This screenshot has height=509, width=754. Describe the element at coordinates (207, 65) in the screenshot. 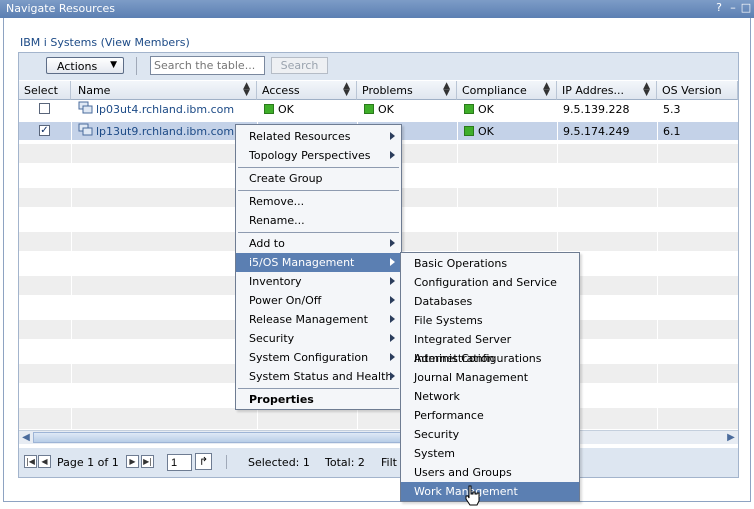

I see `search-input` at that location.